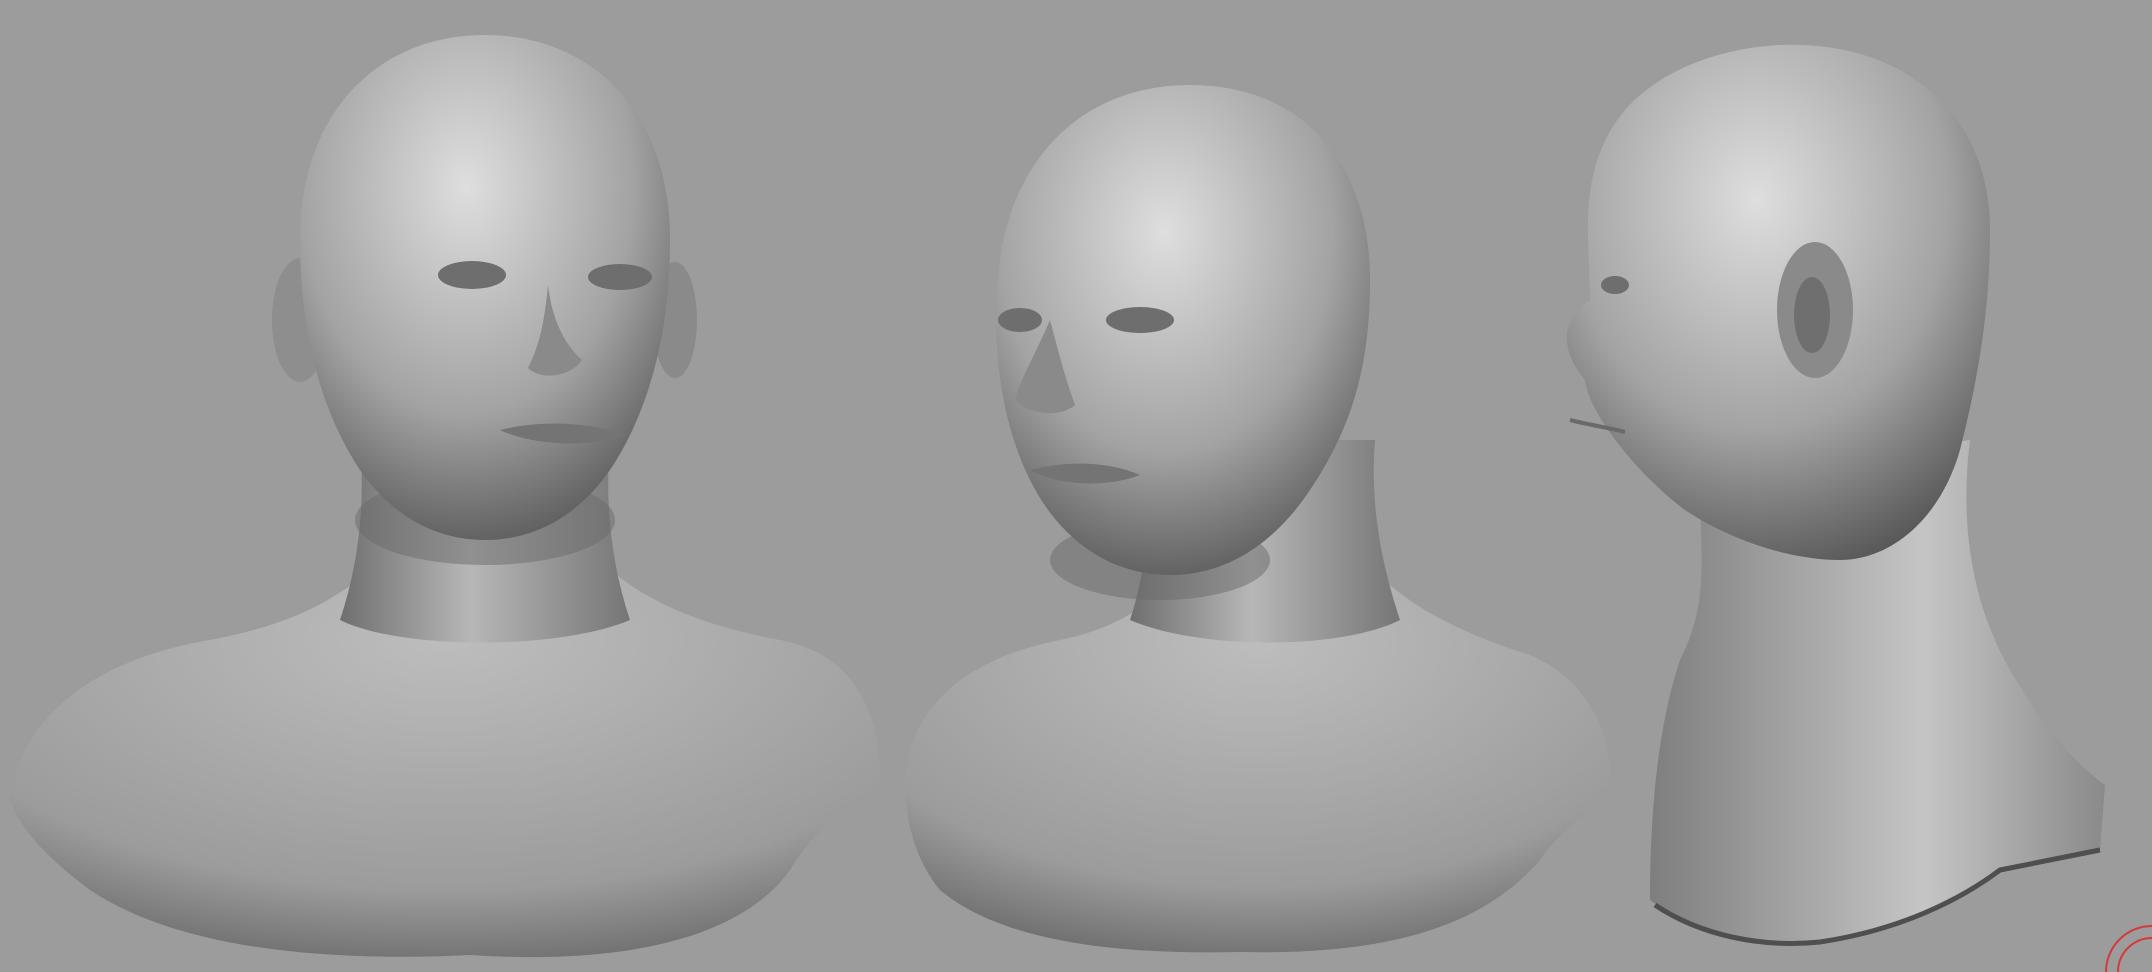  What do you see at coordinates (1140, 320) in the screenshot?
I see `tq-right-eye` at bounding box center [1140, 320].